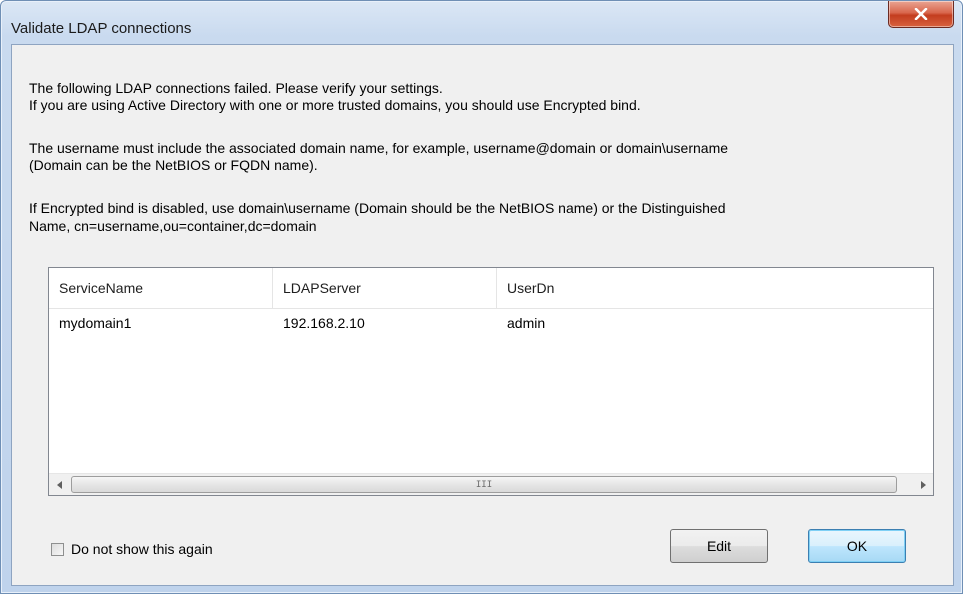 Image resolution: width=963 pixels, height=594 pixels. I want to click on column-header-ldapserver: LDAPServer, so click(385, 288).